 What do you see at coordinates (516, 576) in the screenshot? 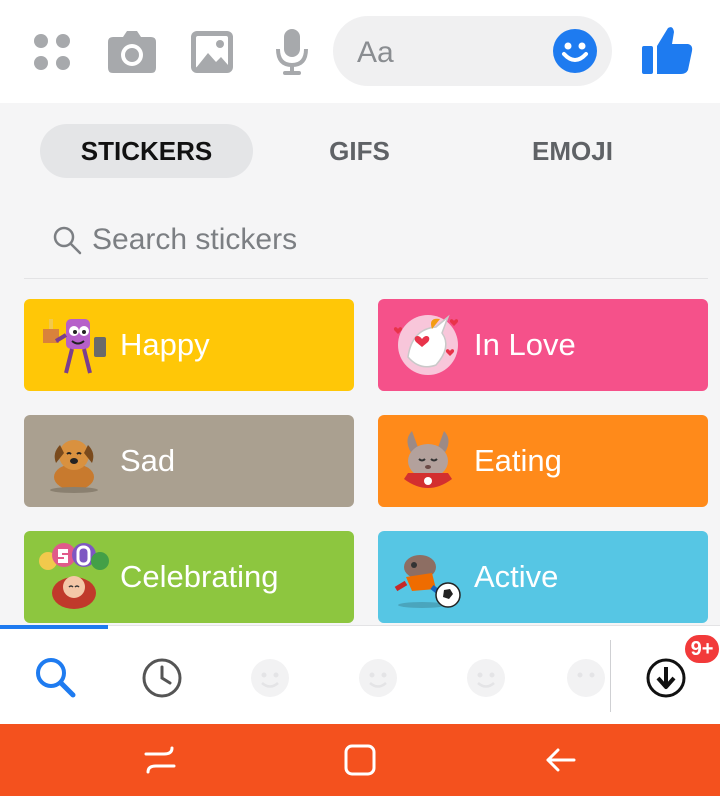
I see `category-label: Active` at bounding box center [516, 576].